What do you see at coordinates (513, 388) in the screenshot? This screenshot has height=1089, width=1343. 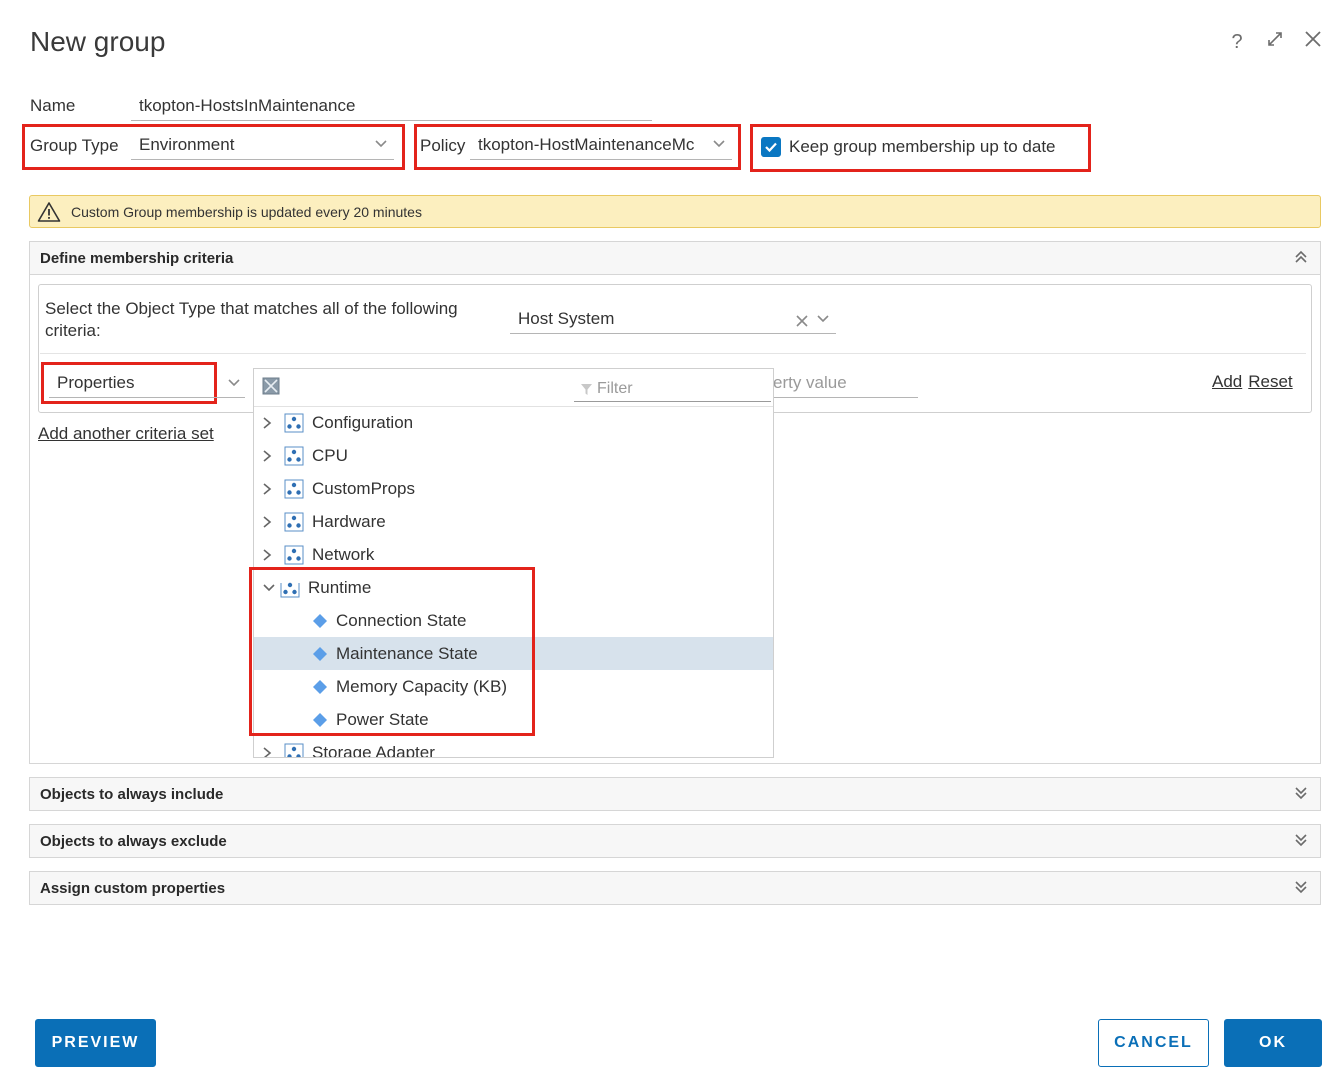 I see `tree-toolbar: Filter` at bounding box center [513, 388].